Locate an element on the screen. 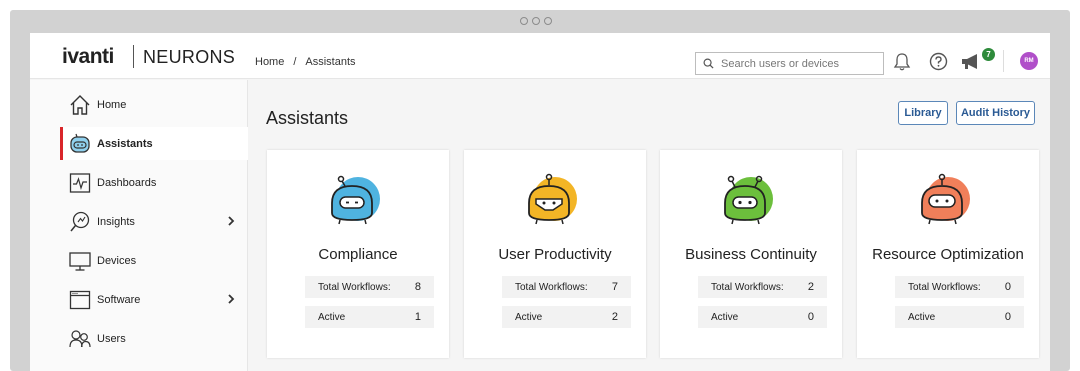 The image size is (1080, 371). card-title: Business Continuity is located at coordinates (751, 254).